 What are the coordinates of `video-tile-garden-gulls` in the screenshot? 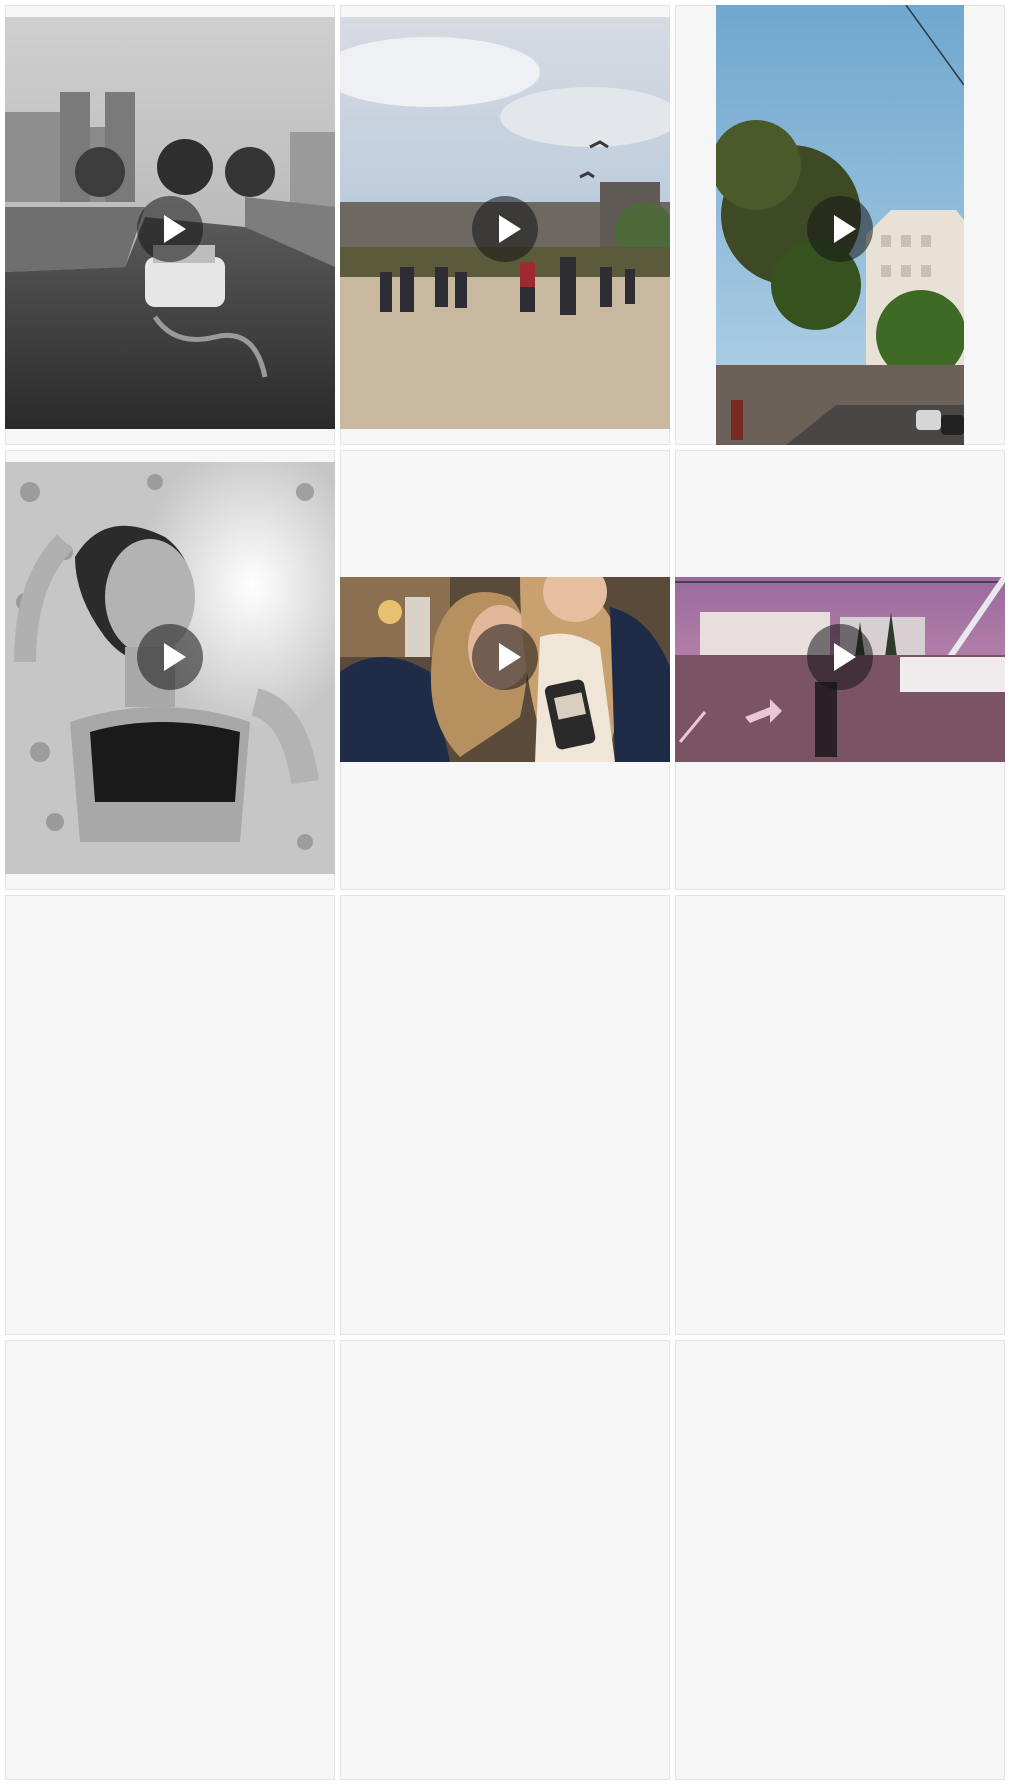 It's located at (505, 225).